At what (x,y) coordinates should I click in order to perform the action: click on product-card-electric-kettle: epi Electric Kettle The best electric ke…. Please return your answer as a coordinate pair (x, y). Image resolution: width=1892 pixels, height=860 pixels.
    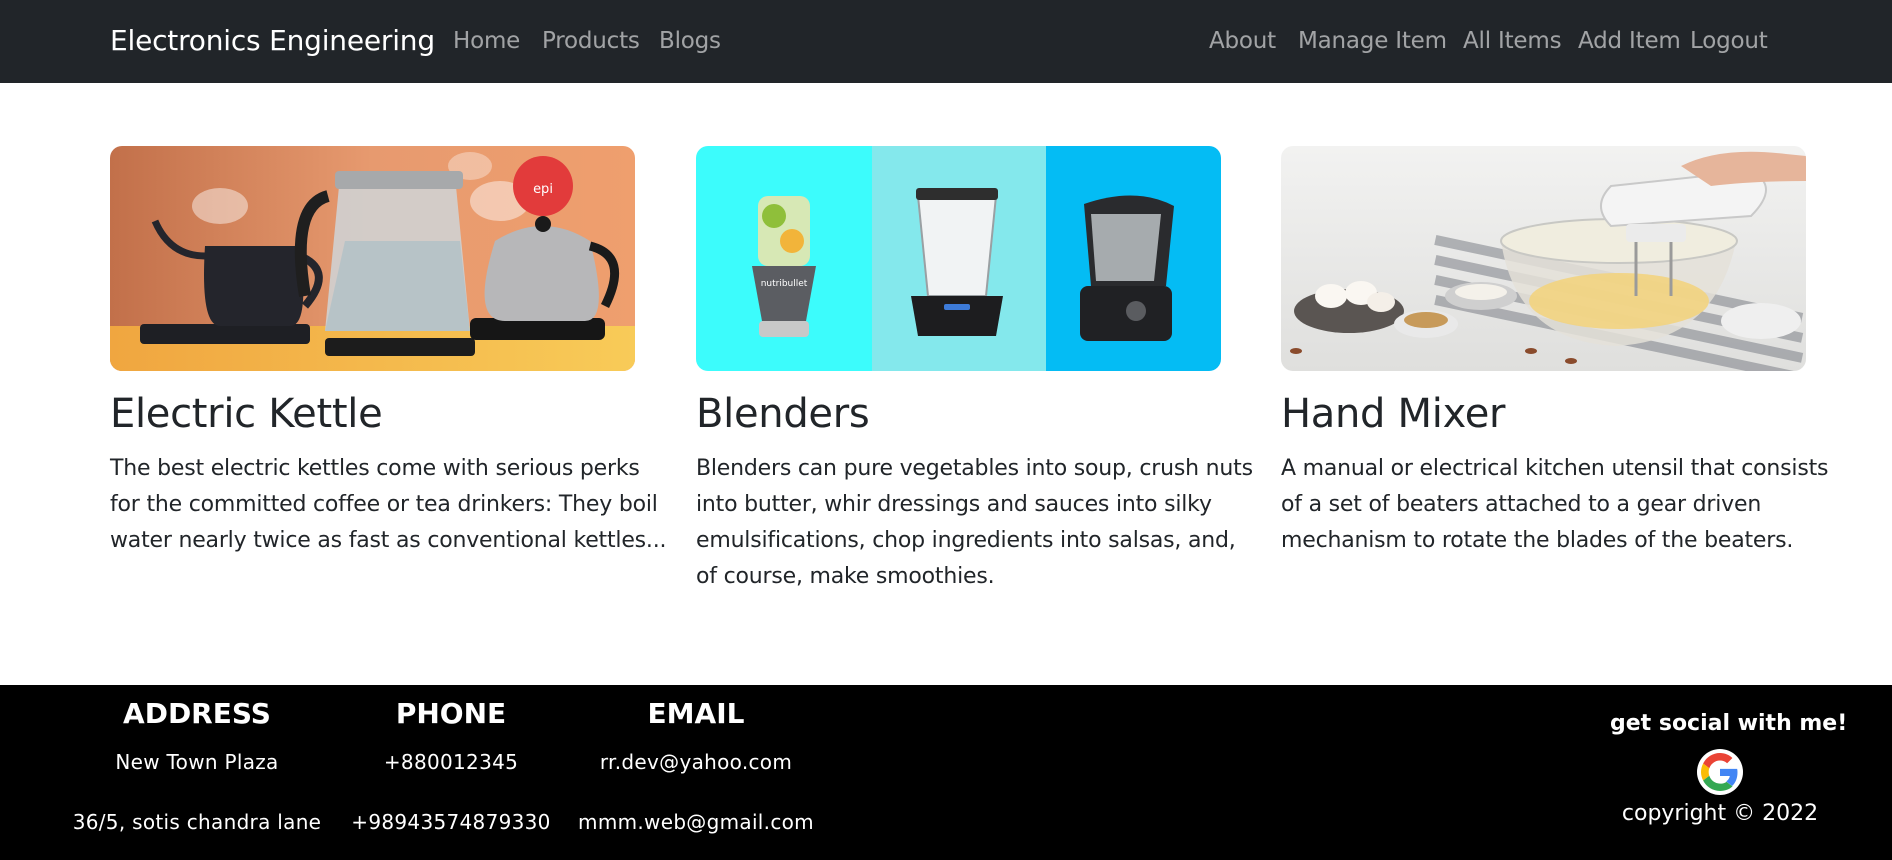
    Looking at the image, I should click on (388, 352).